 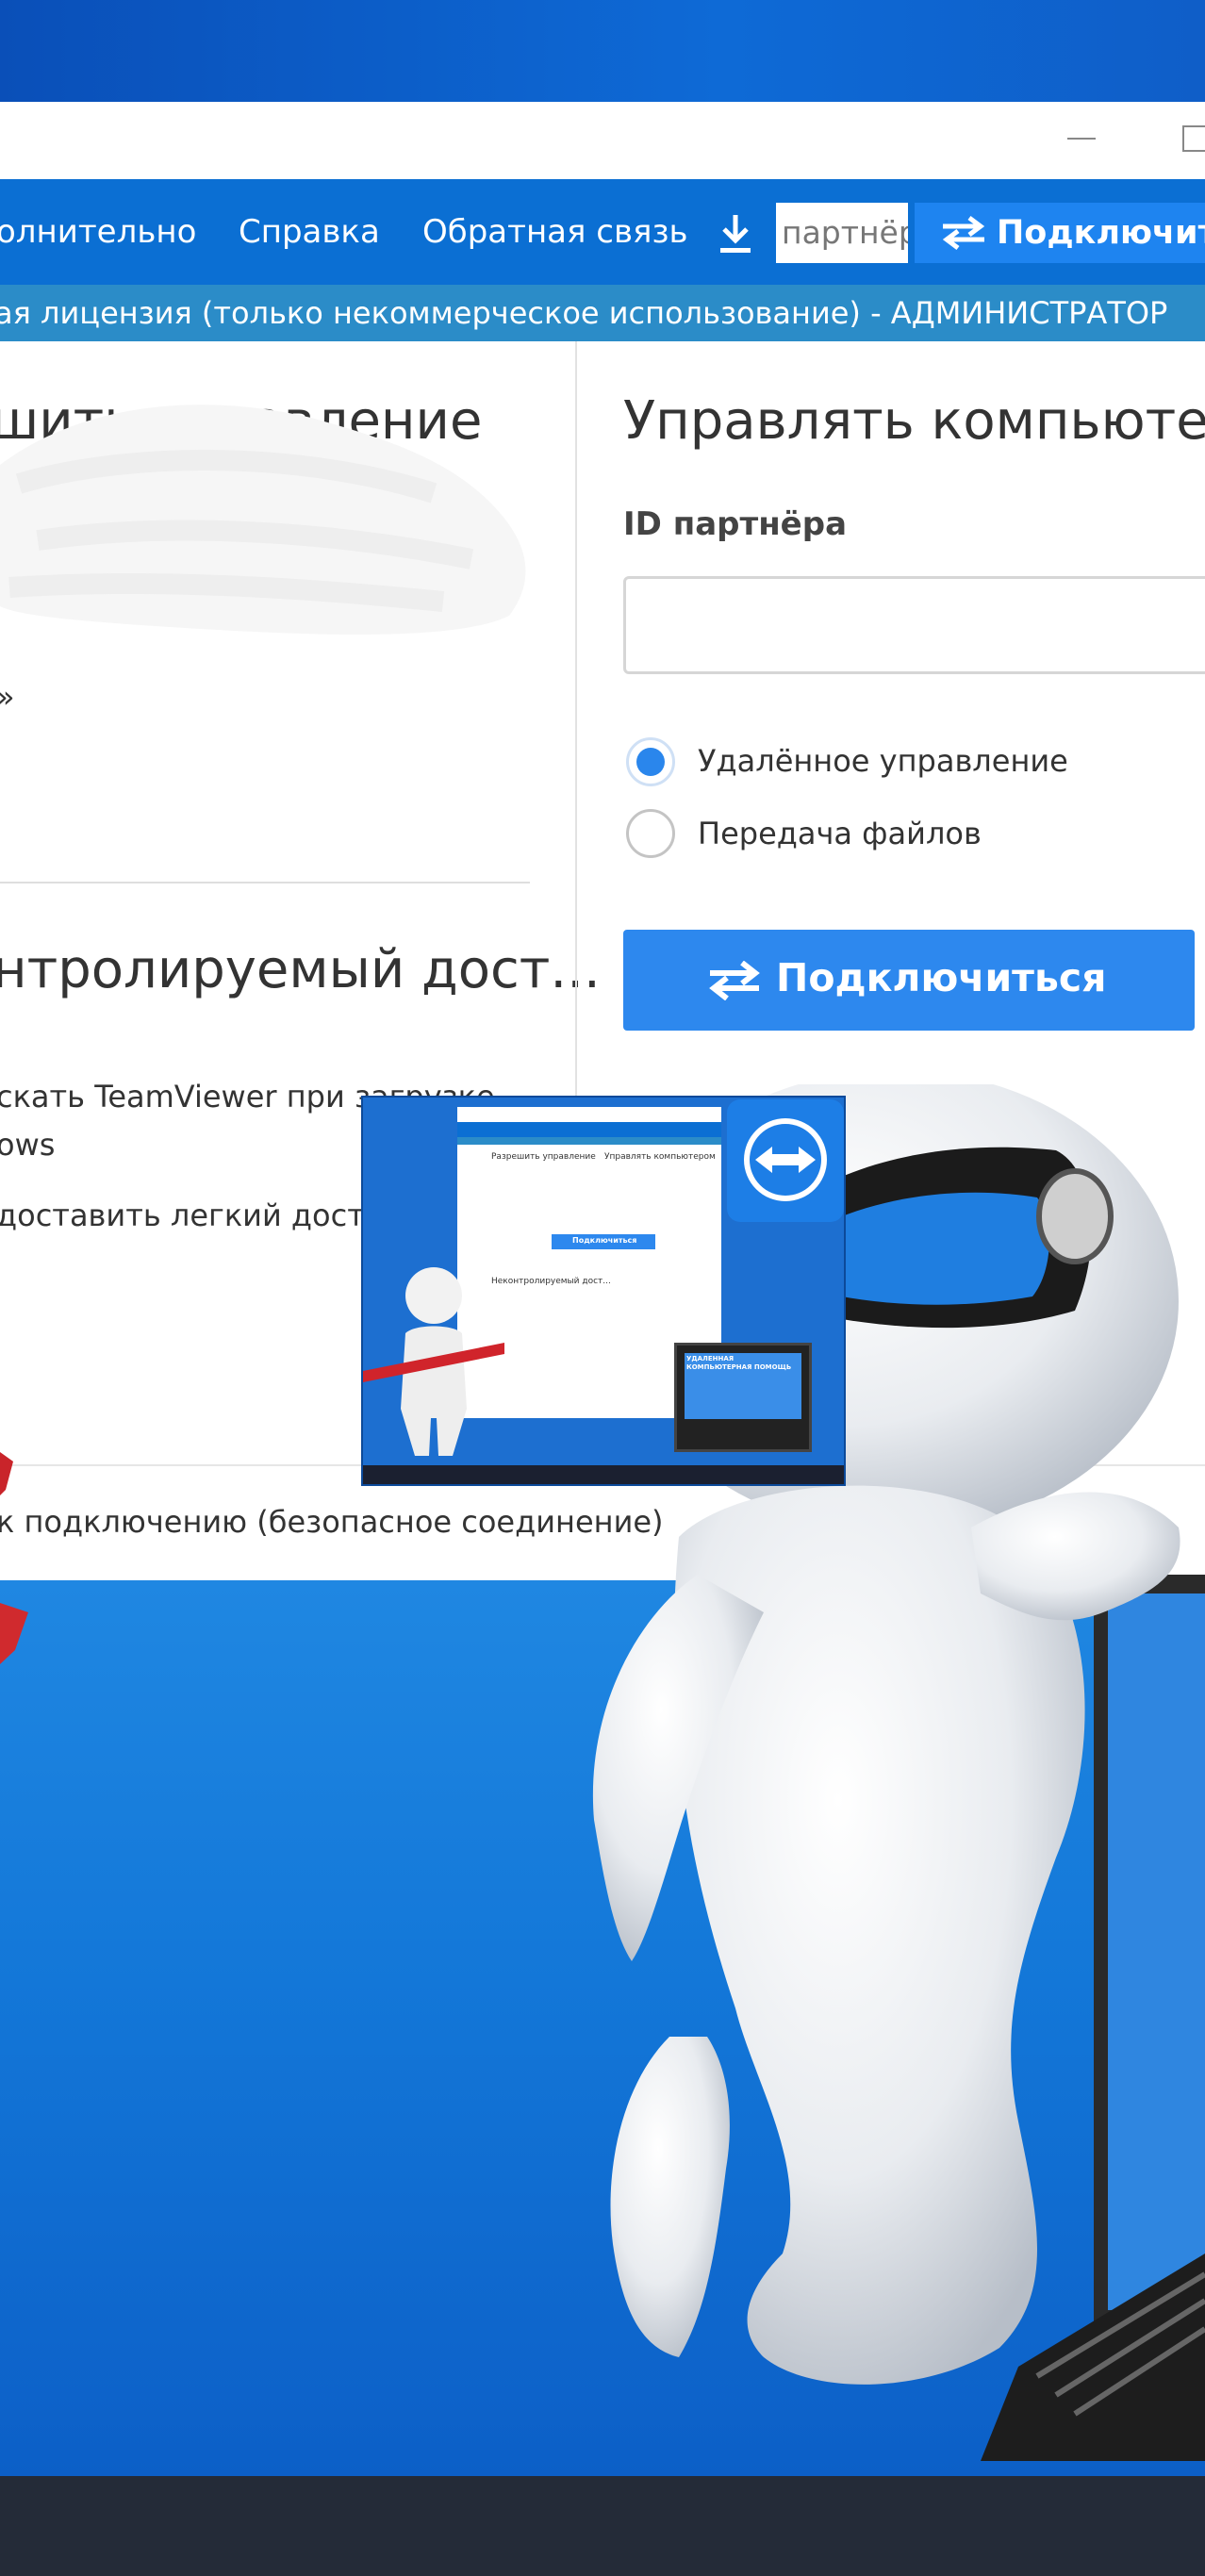 What do you see at coordinates (555, 232) in the screenshot?
I see `menu-item-feedback: Обратная связь` at bounding box center [555, 232].